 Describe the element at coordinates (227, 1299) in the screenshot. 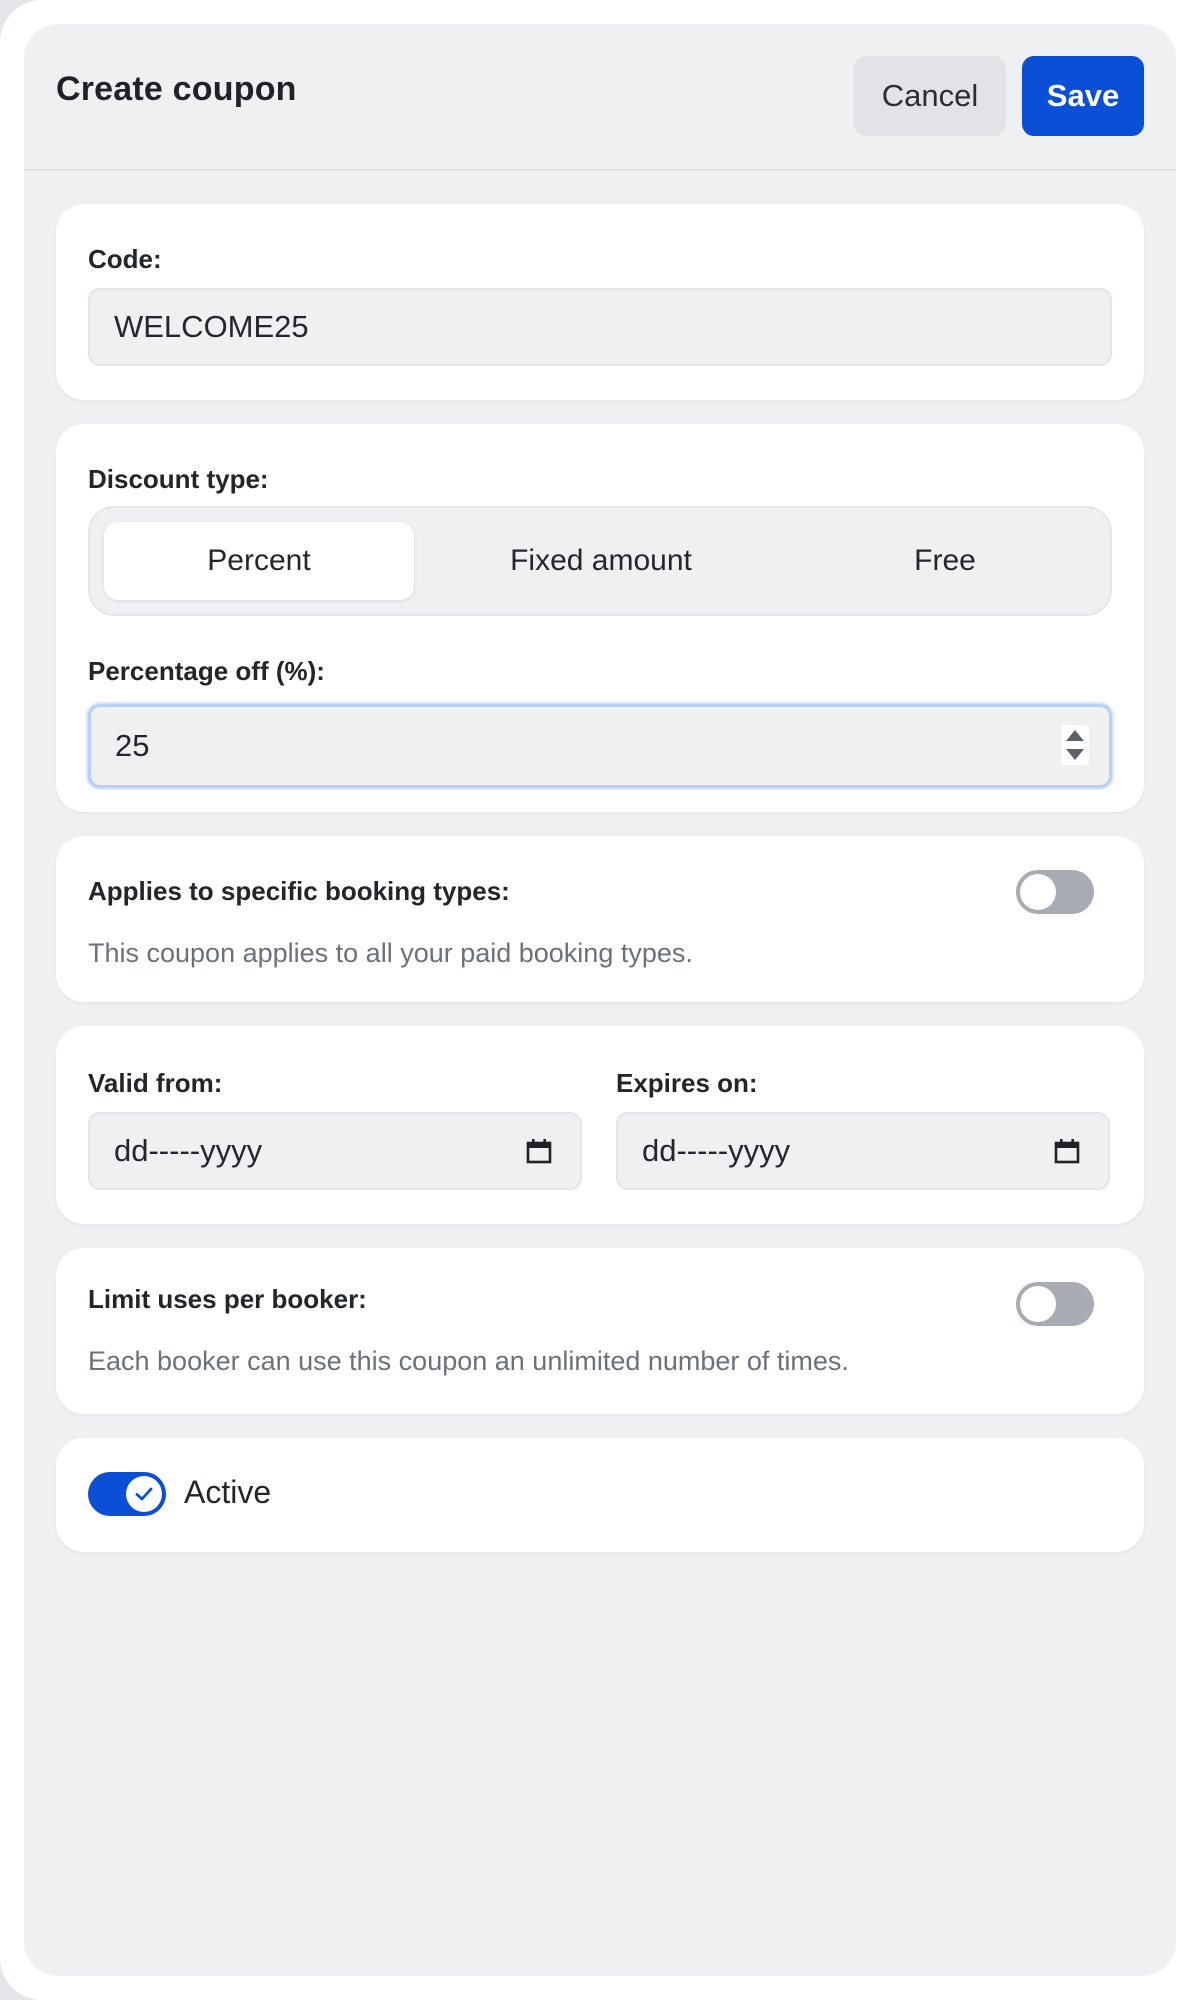

I see `limit-uses-label: Limit uses per booker:` at that location.